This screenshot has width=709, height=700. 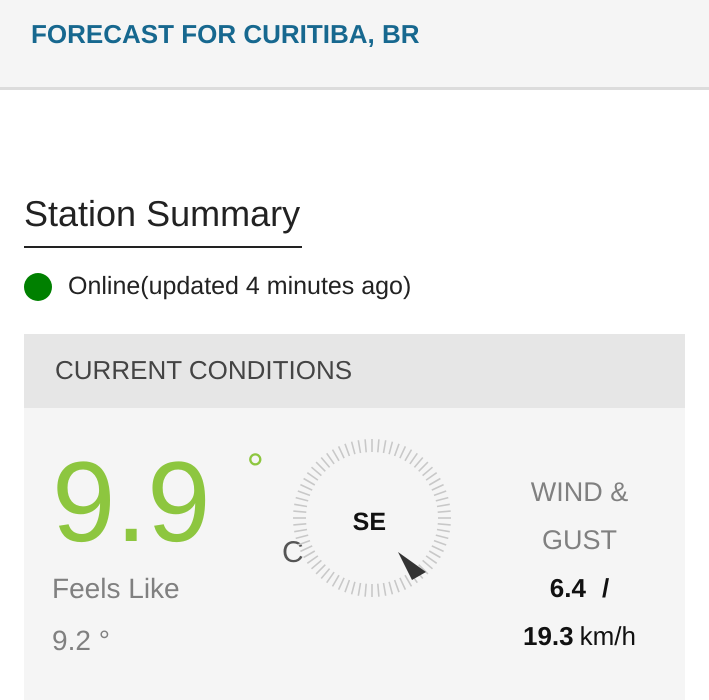 What do you see at coordinates (162, 214) in the screenshot?
I see `section-heading: Station Summary` at bounding box center [162, 214].